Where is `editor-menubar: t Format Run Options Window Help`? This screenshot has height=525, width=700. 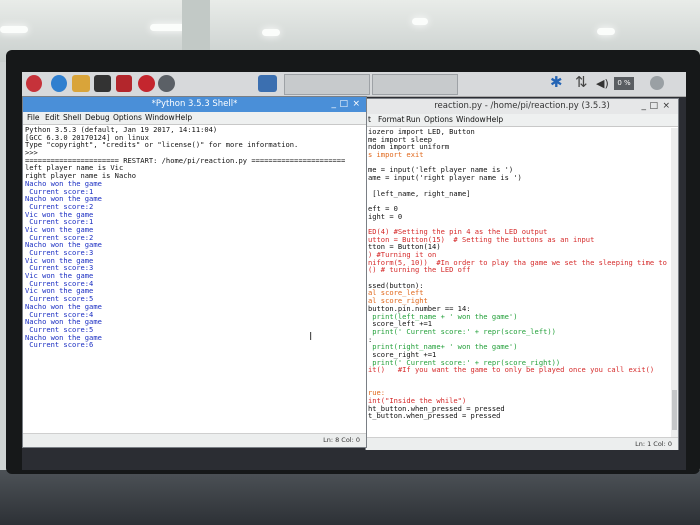 editor-menubar: t Format Run Options Window Help is located at coordinates (522, 120).